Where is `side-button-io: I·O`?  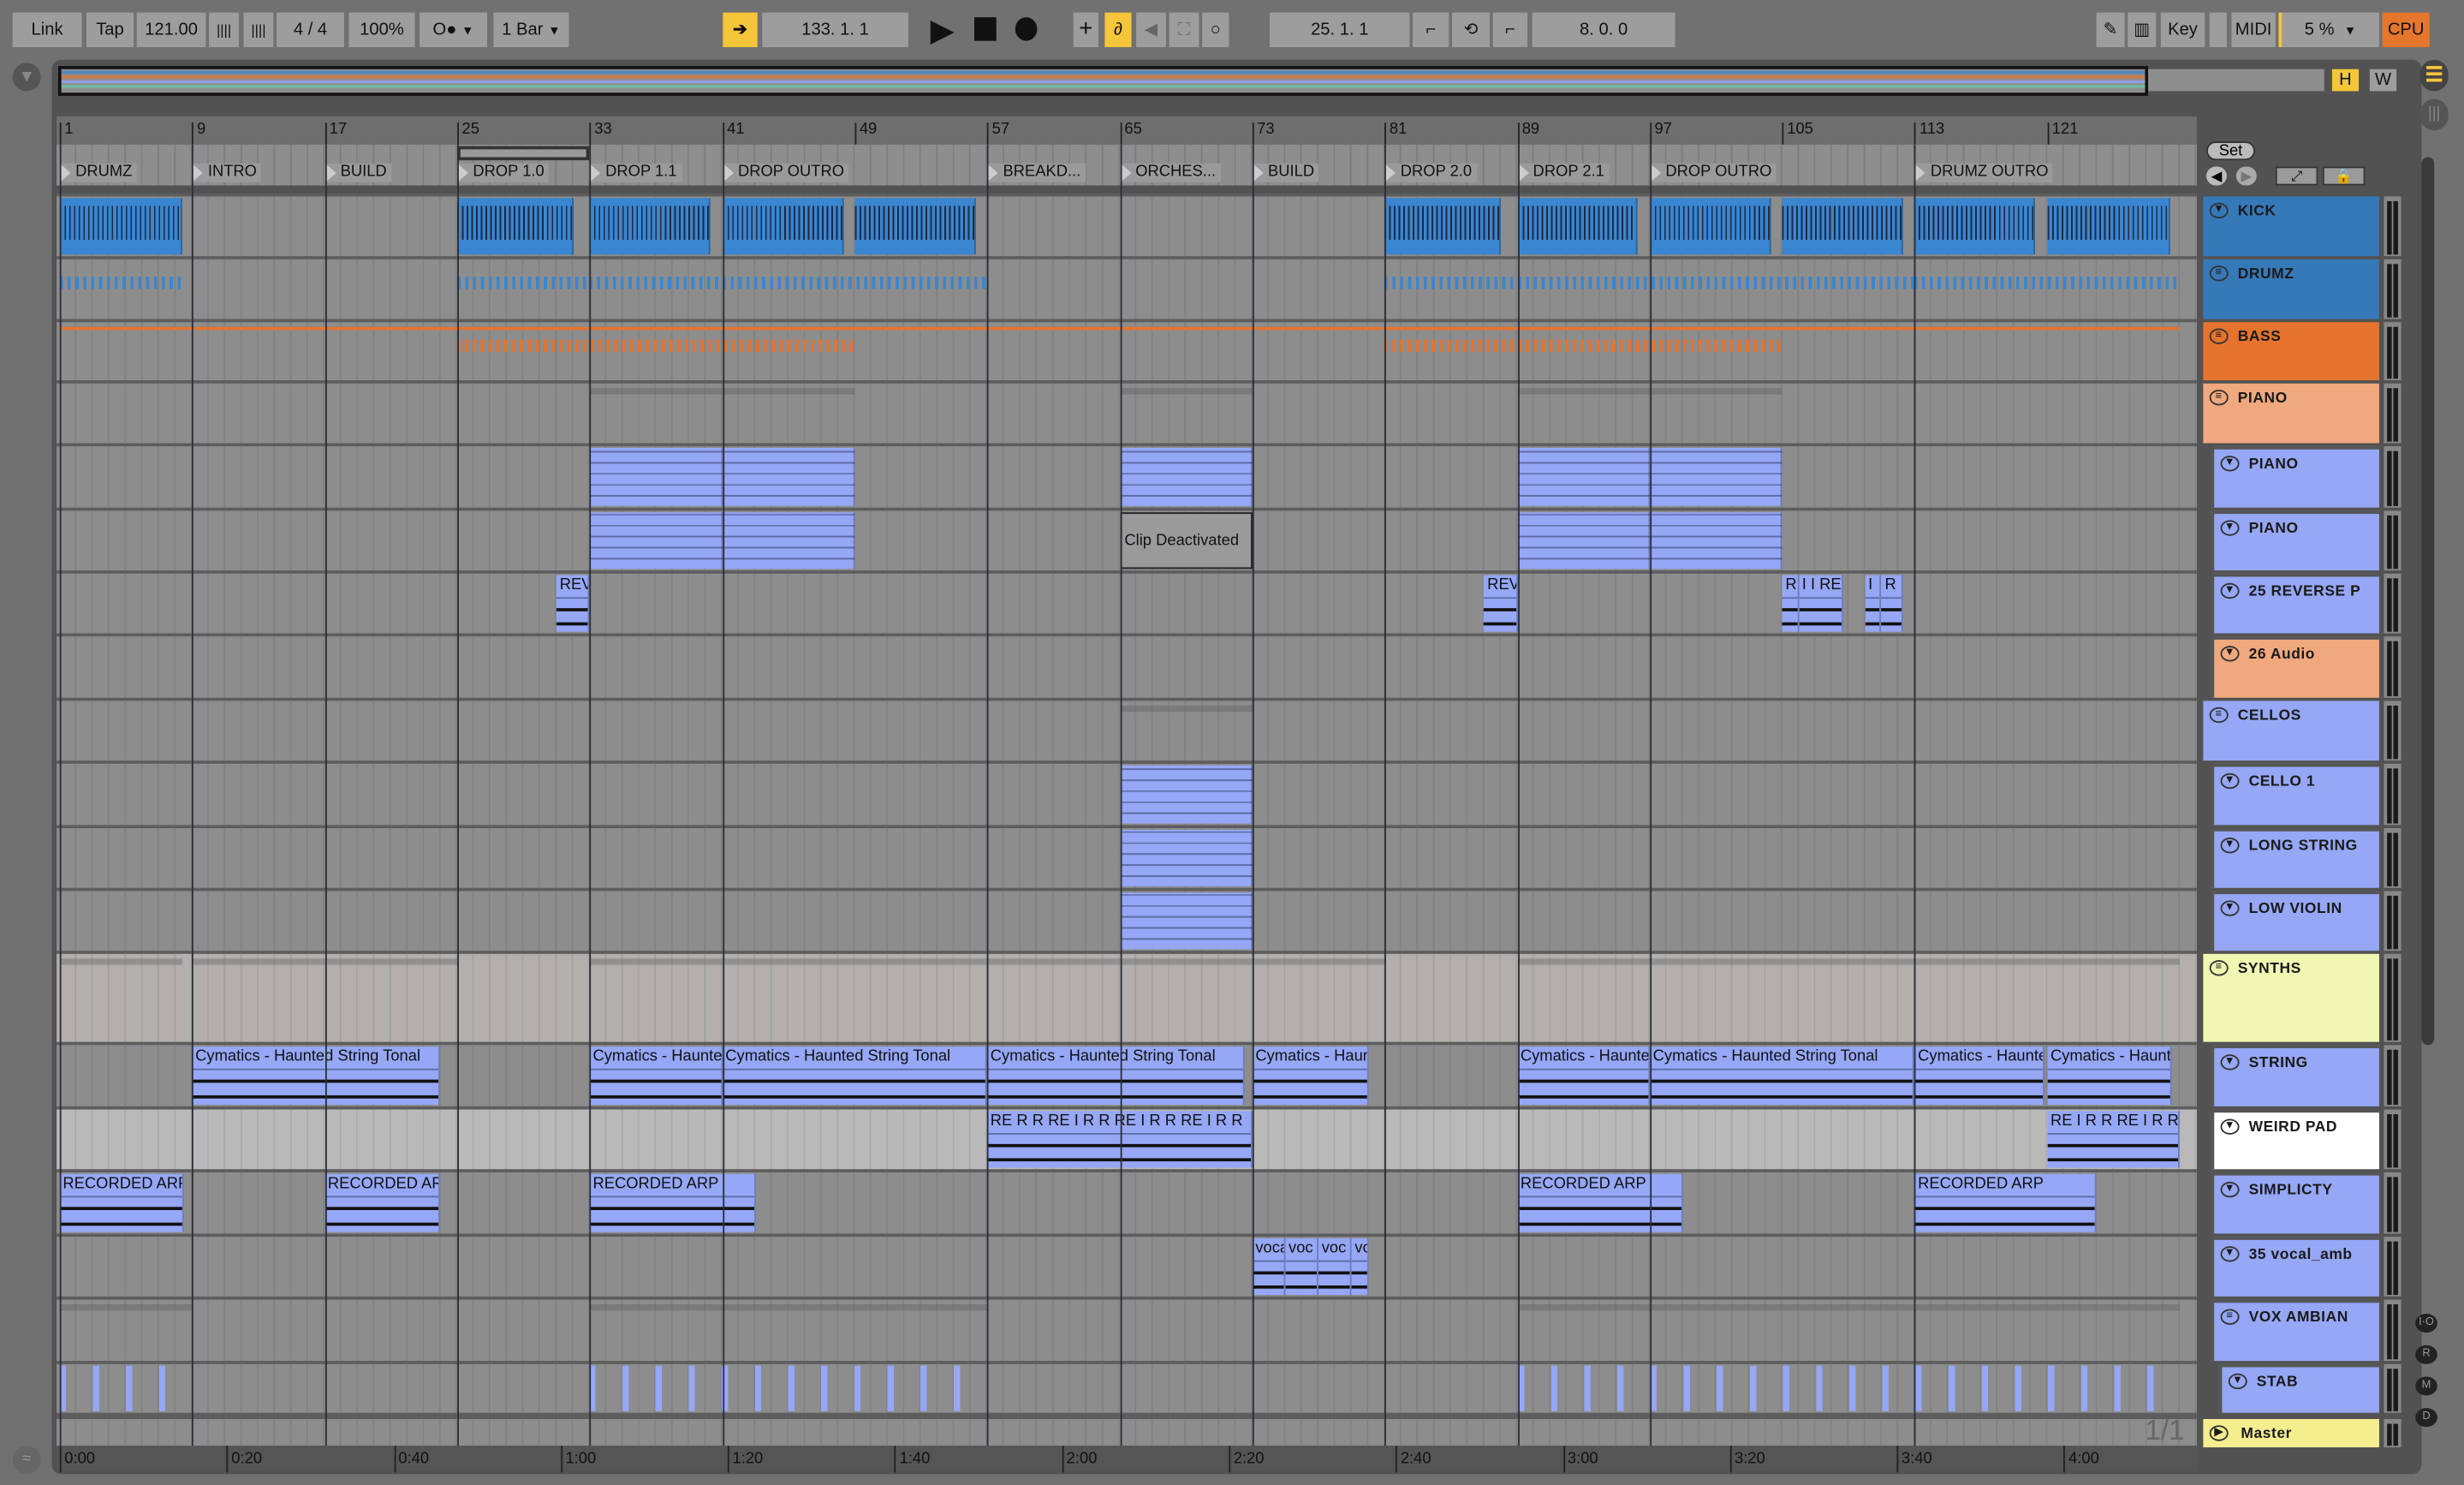 side-button-io: I·O is located at coordinates (2426, 1323).